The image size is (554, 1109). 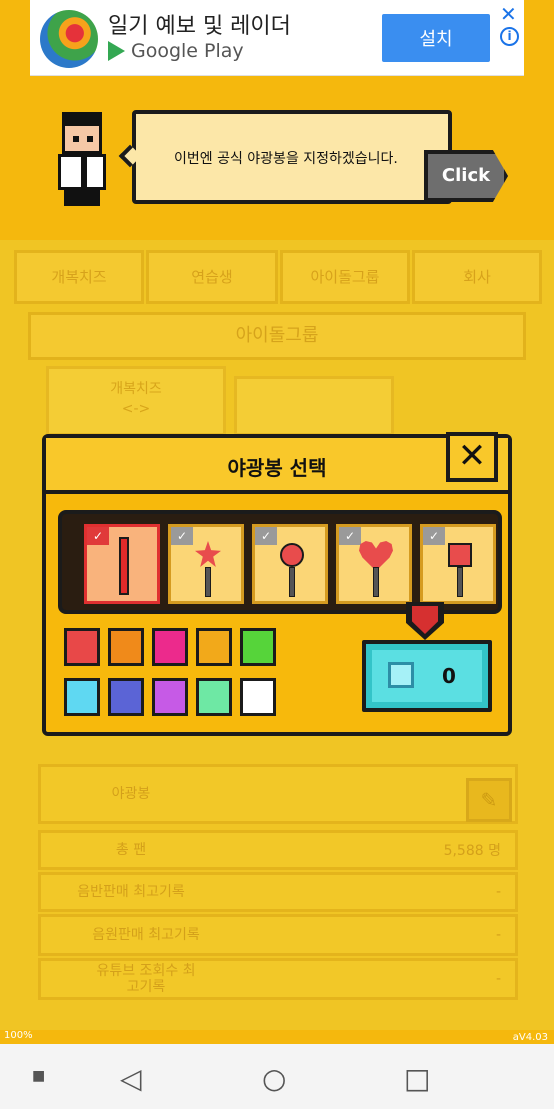 I want to click on group-card: 개복치즈 <->, so click(x=136, y=401).